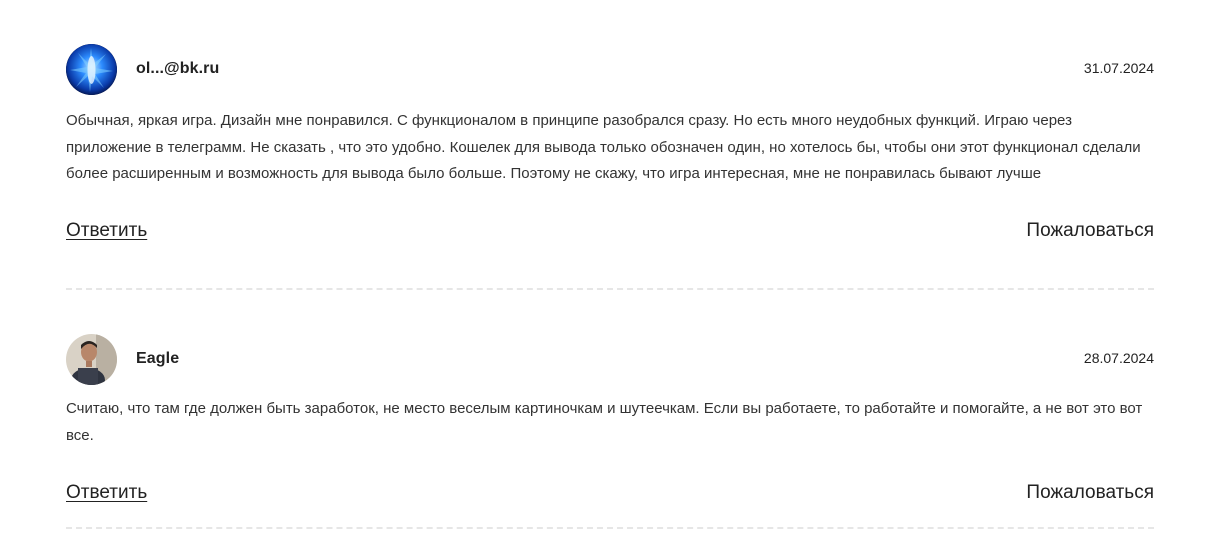 The height and width of the screenshot is (541, 1212). I want to click on comment-header: ol...@bk.ru 31.07.2024, so click(610, 70).